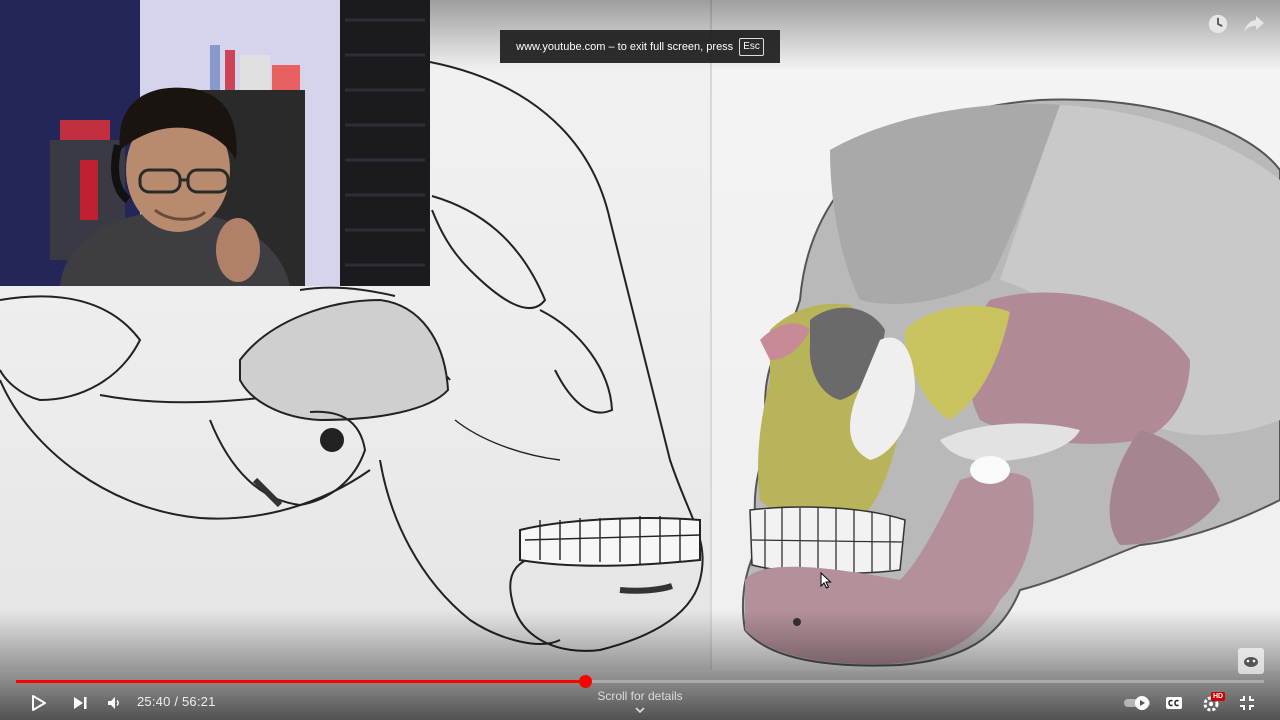  I want to click on time-display: 25:40 / 56:21, so click(176, 701).